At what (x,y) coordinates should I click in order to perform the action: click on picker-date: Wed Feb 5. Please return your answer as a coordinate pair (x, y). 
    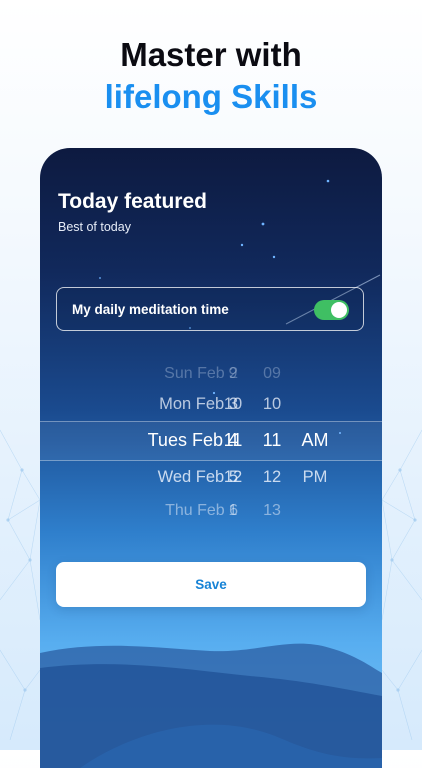
    Looking at the image, I should click on (139, 477).